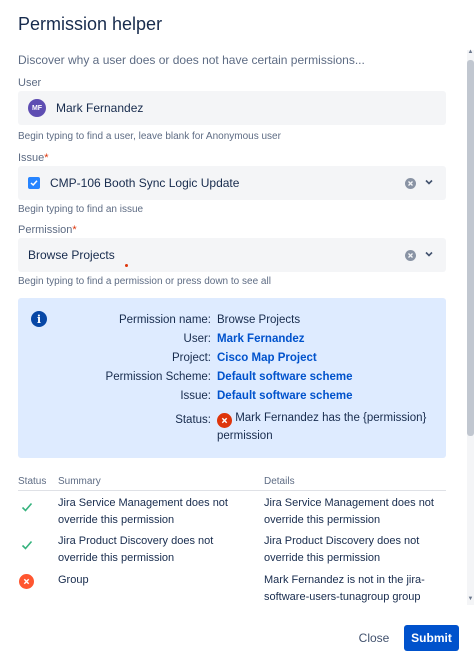 The image size is (474, 671). I want to click on details-line: software-users-tunagroup group, so click(342, 597).